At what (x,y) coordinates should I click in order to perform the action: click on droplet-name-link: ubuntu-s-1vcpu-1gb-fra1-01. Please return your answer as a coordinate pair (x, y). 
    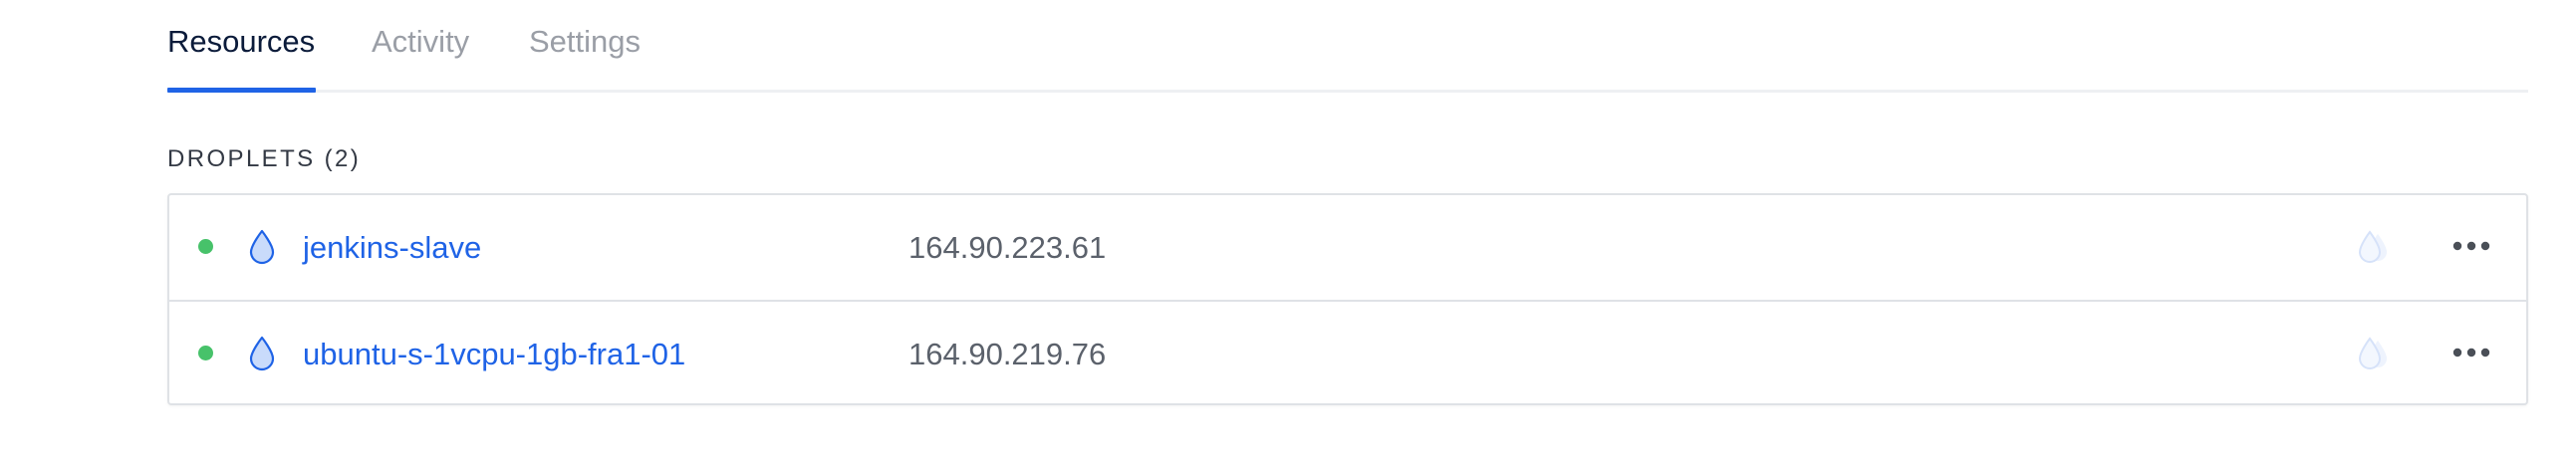
    Looking at the image, I should click on (494, 354).